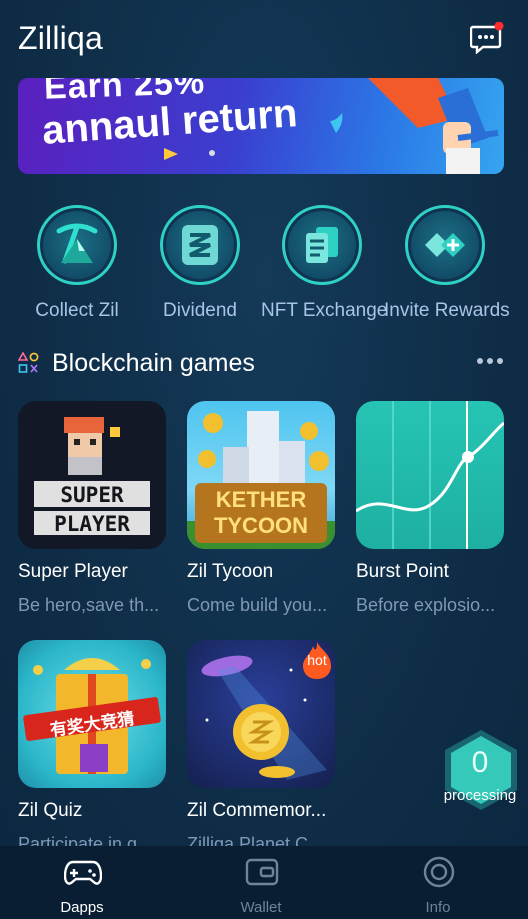  What do you see at coordinates (264, 39) in the screenshot?
I see `app-header: Zilliqa` at bounding box center [264, 39].